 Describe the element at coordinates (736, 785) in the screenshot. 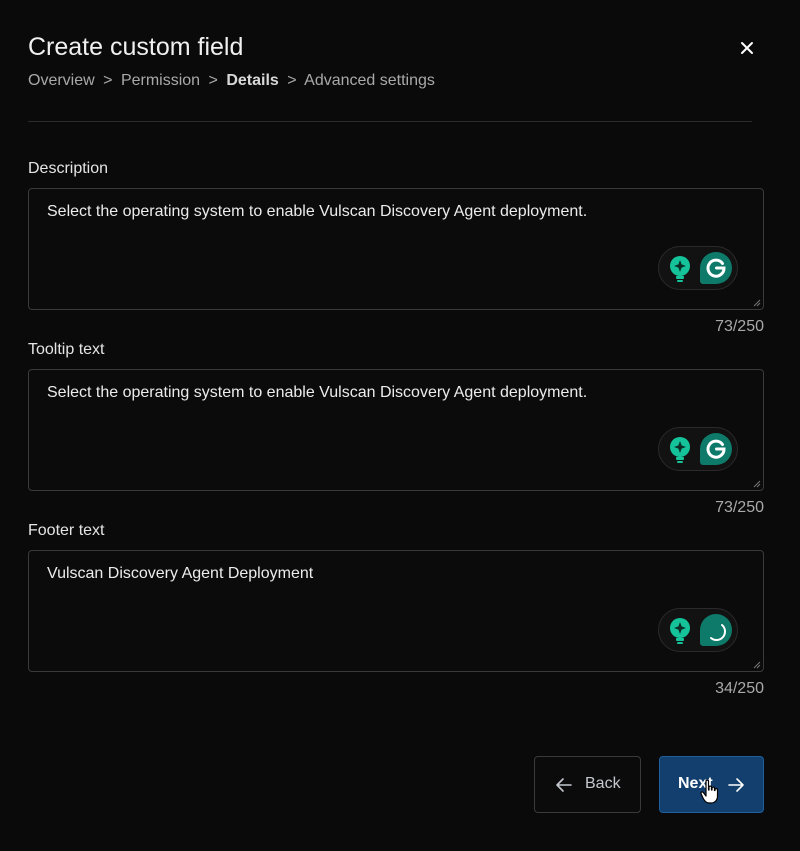

I see `arrow-right-icon` at that location.